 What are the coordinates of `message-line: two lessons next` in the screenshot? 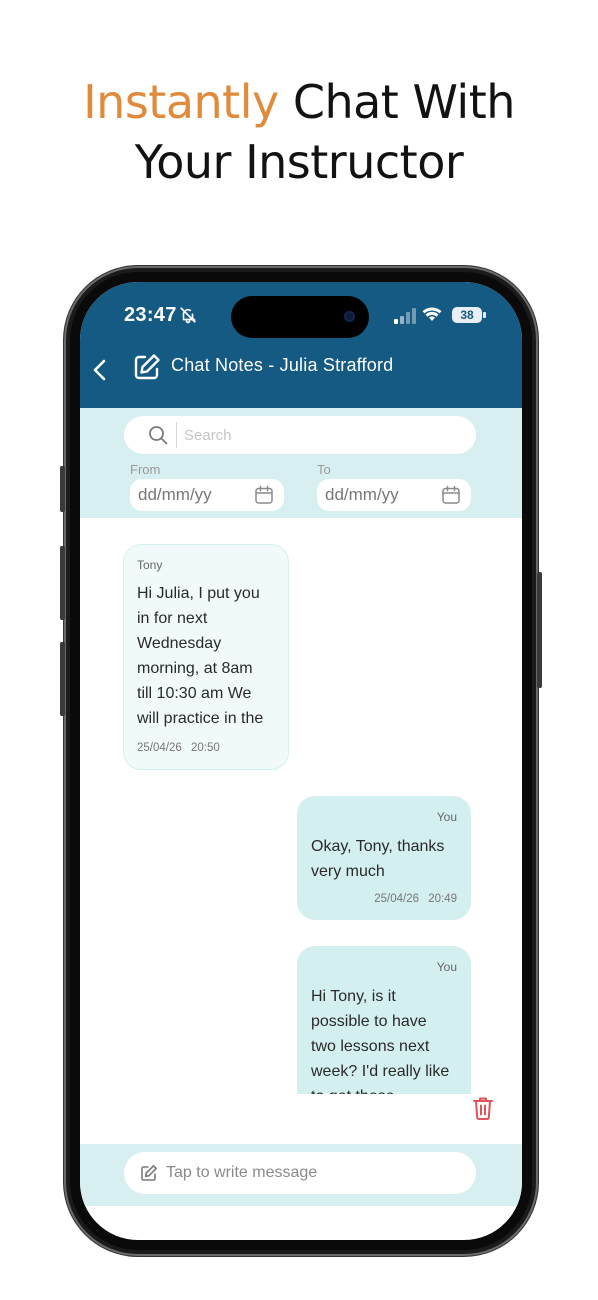 It's located at (370, 1046).